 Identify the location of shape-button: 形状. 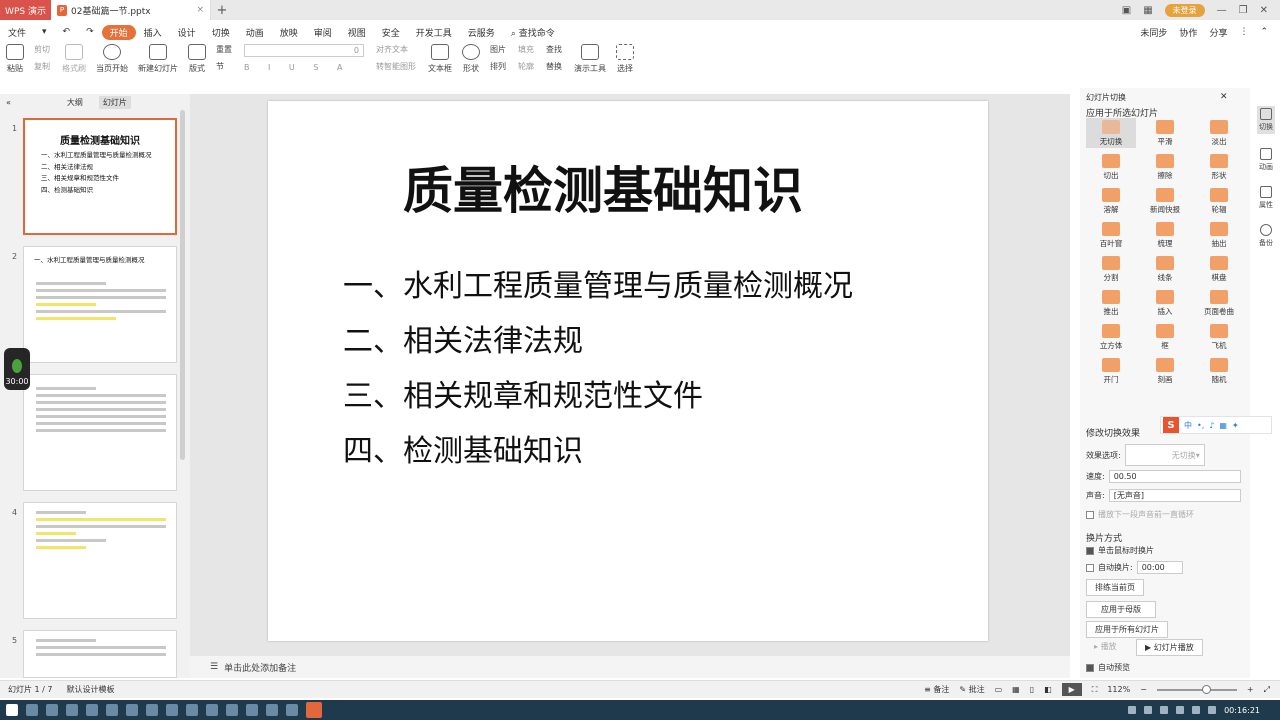
(471, 59).